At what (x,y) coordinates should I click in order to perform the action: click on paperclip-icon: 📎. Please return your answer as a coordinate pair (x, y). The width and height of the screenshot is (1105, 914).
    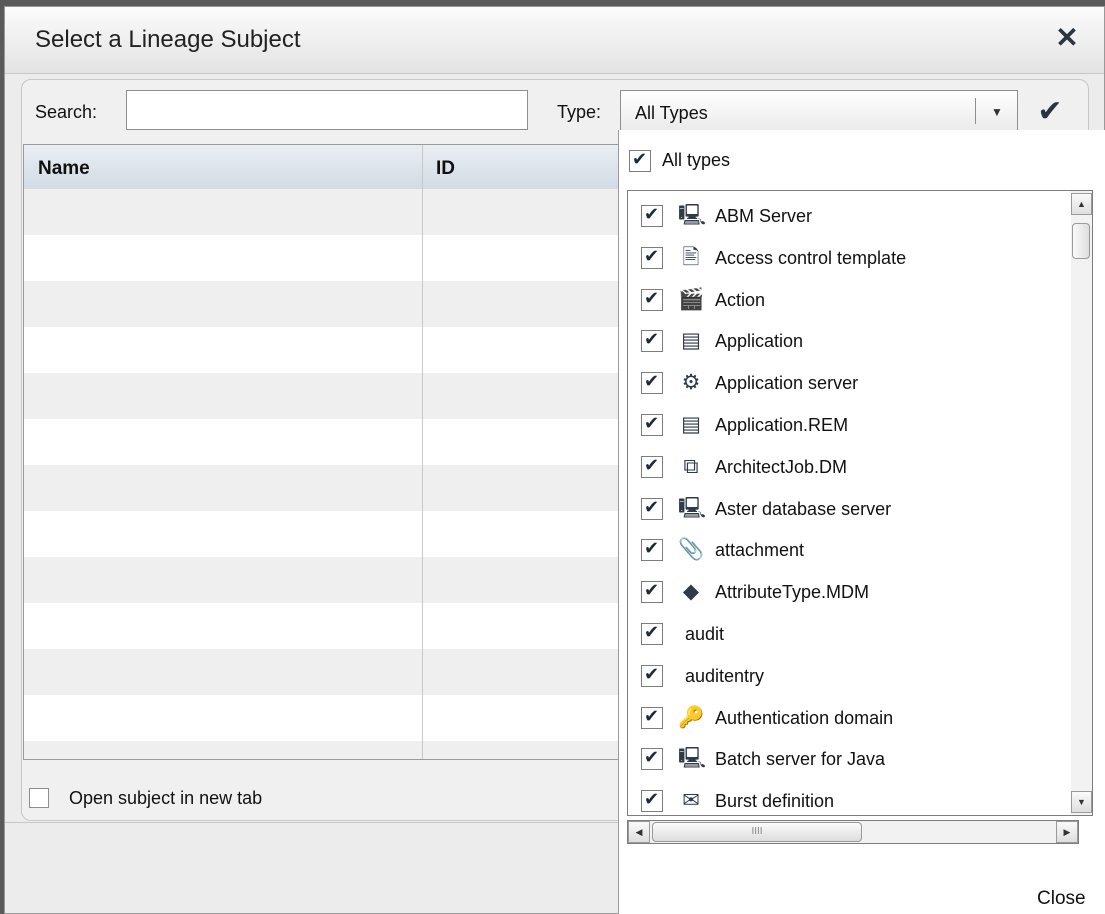
    Looking at the image, I should click on (691, 550).